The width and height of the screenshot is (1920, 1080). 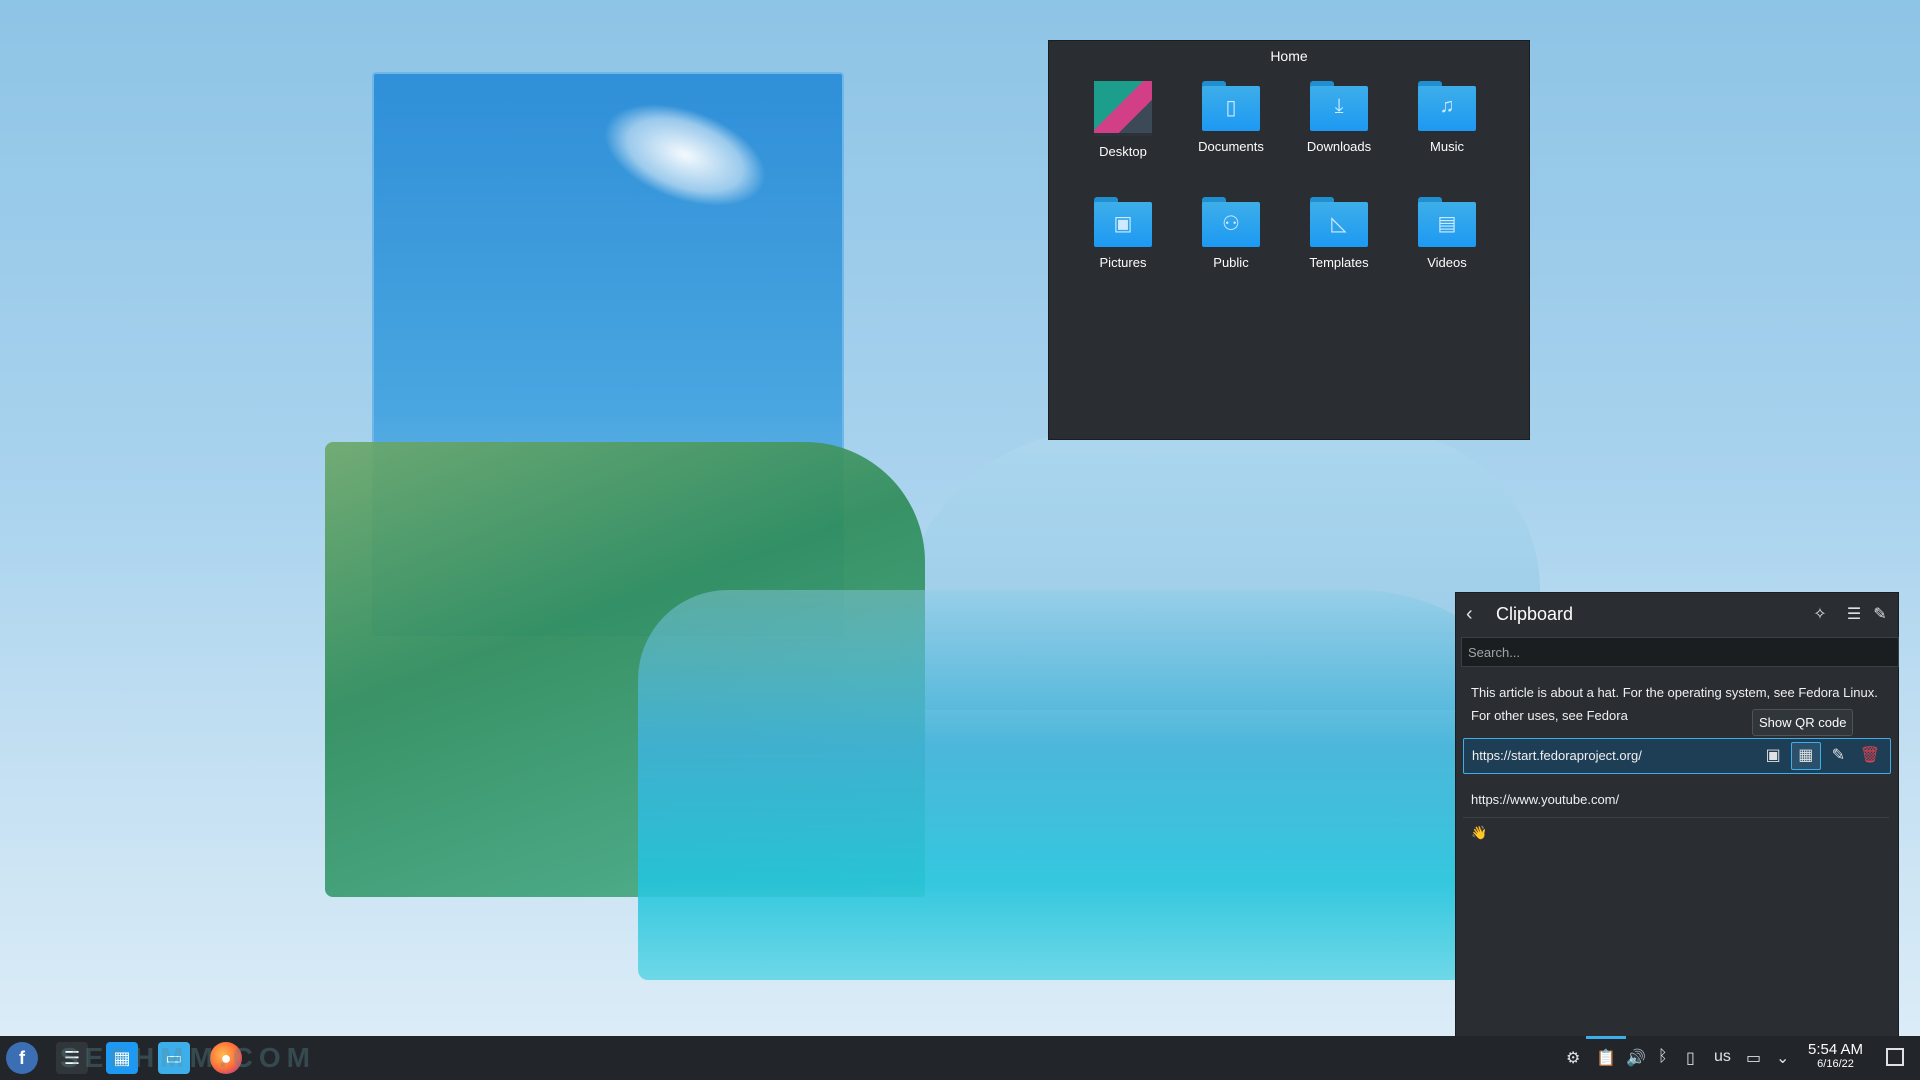 I want to click on pictures-folder-icon: ▣, so click(x=1123, y=222).